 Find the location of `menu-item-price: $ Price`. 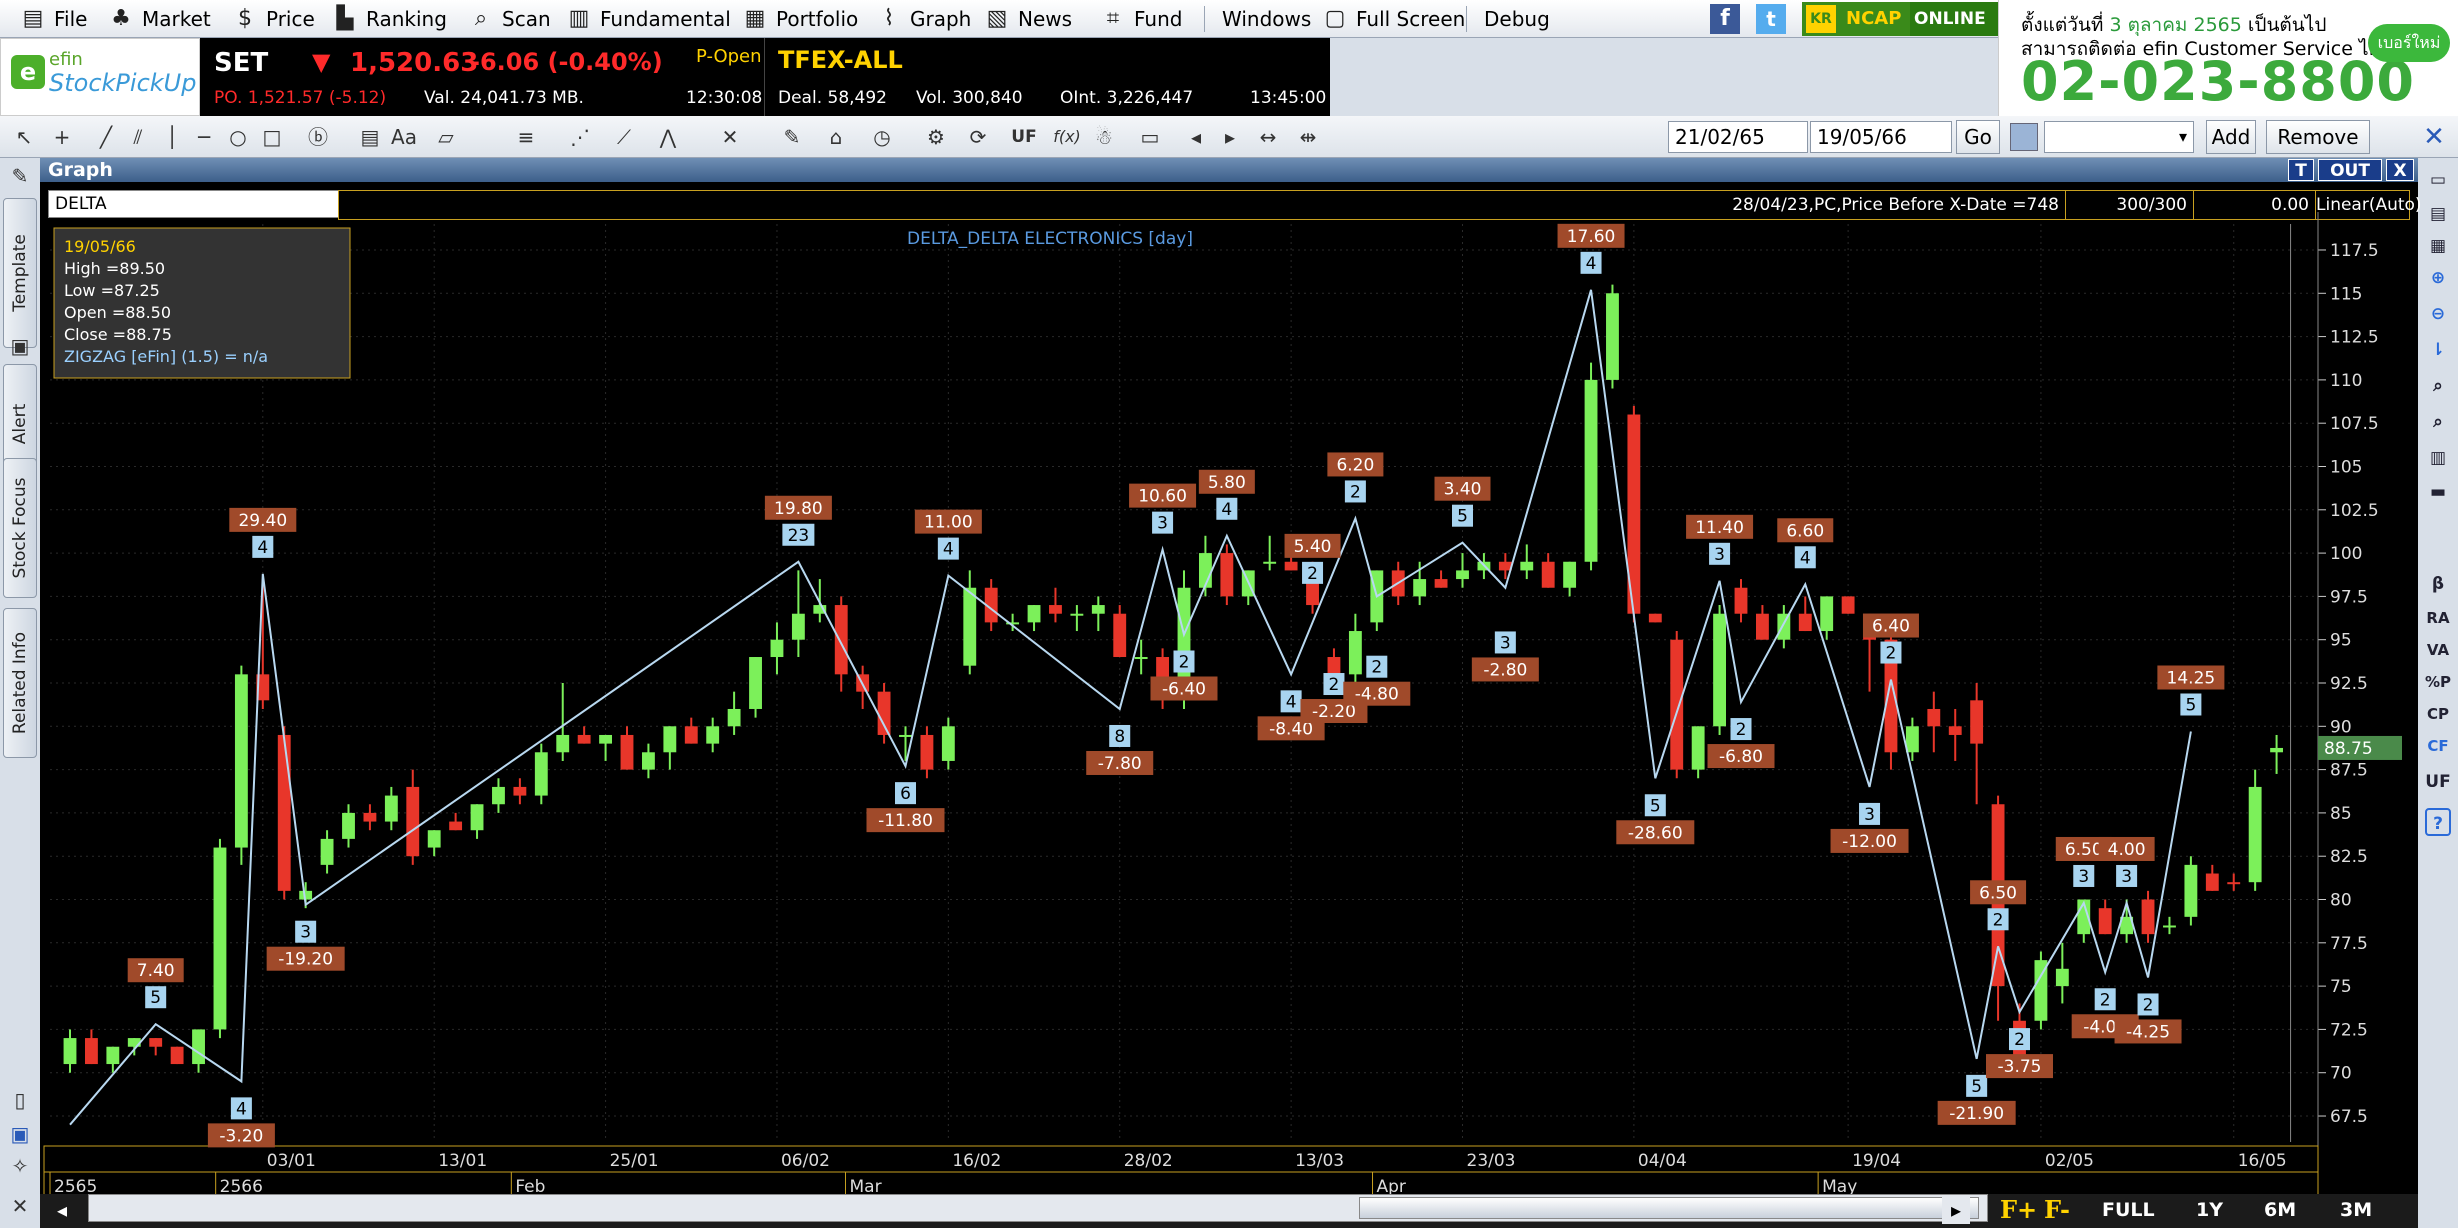

menu-item-price: $ Price is located at coordinates (273, 19).